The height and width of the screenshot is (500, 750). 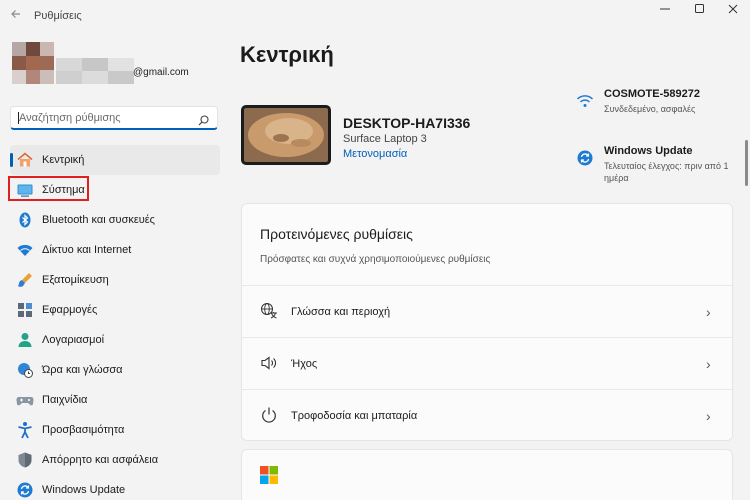 What do you see at coordinates (115, 160) in the screenshot?
I see `sidebar-item-home: Κεντρική` at bounding box center [115, 160].